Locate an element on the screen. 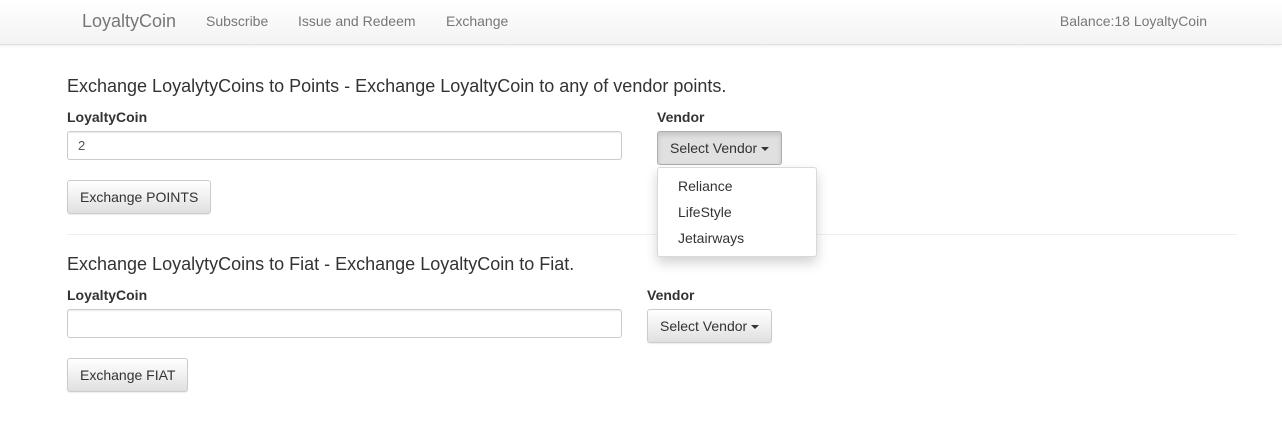  points-vendor-dropdown-button: Select Vendor is located at coordinates (720, 148).